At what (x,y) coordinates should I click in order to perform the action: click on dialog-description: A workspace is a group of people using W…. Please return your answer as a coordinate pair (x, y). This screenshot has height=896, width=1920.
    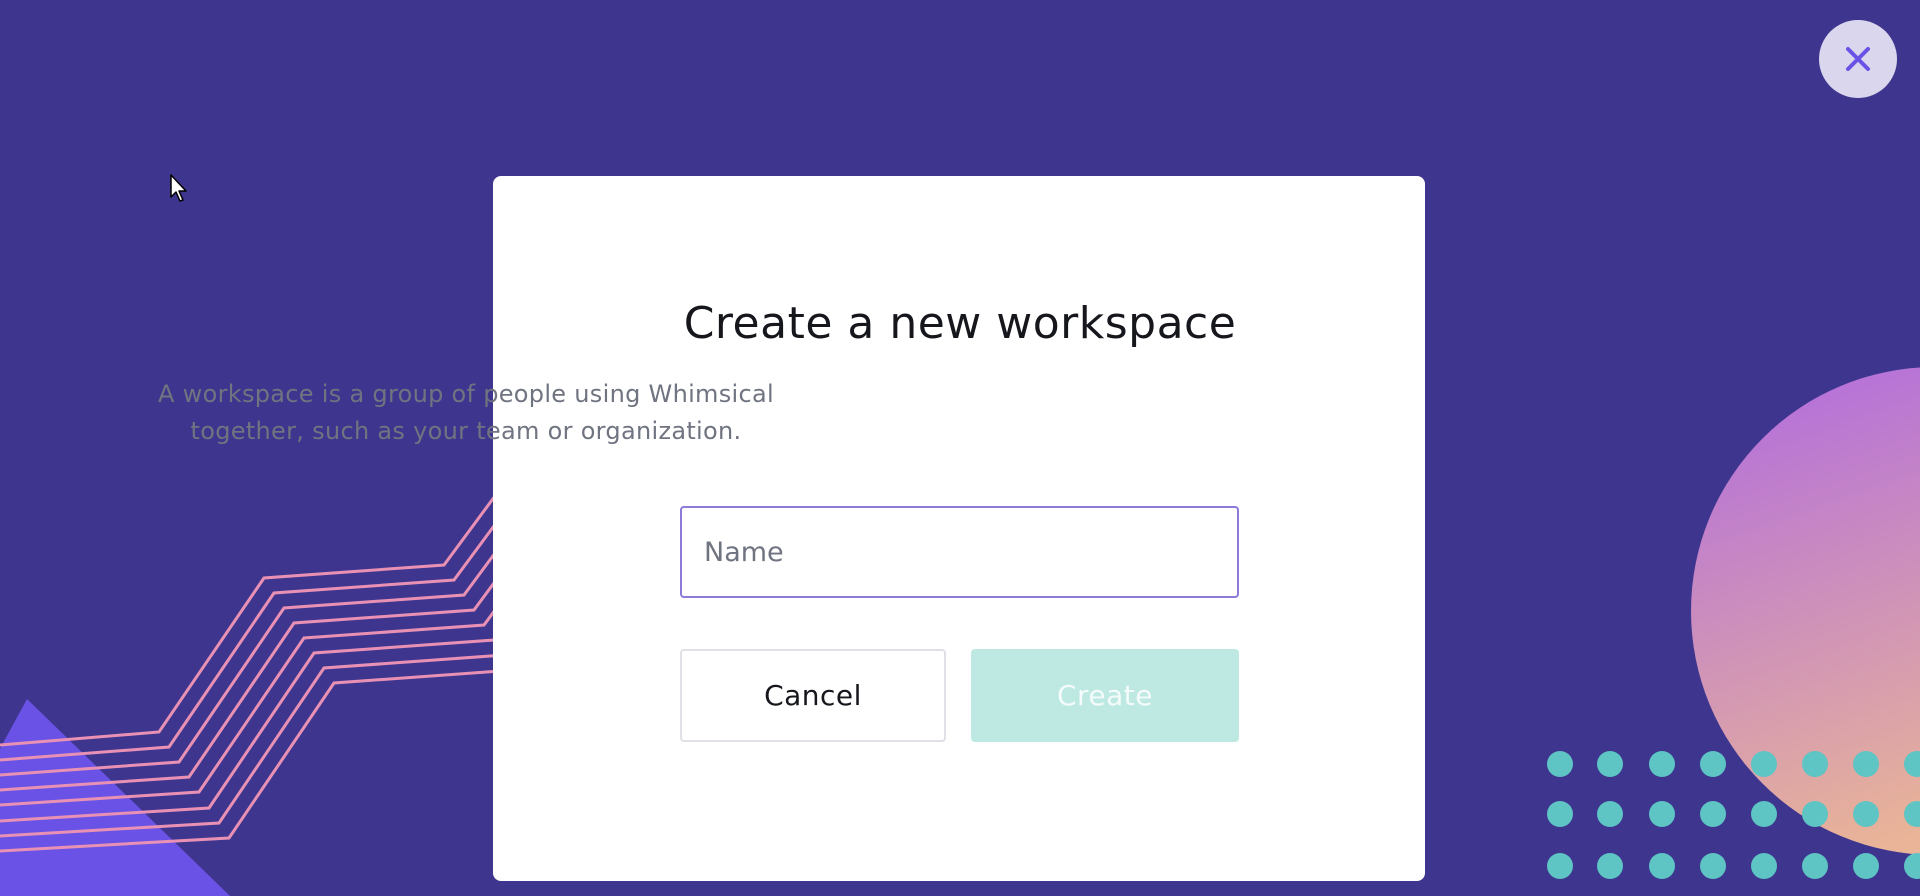
    Looking at the image, I should click on (466, 412).